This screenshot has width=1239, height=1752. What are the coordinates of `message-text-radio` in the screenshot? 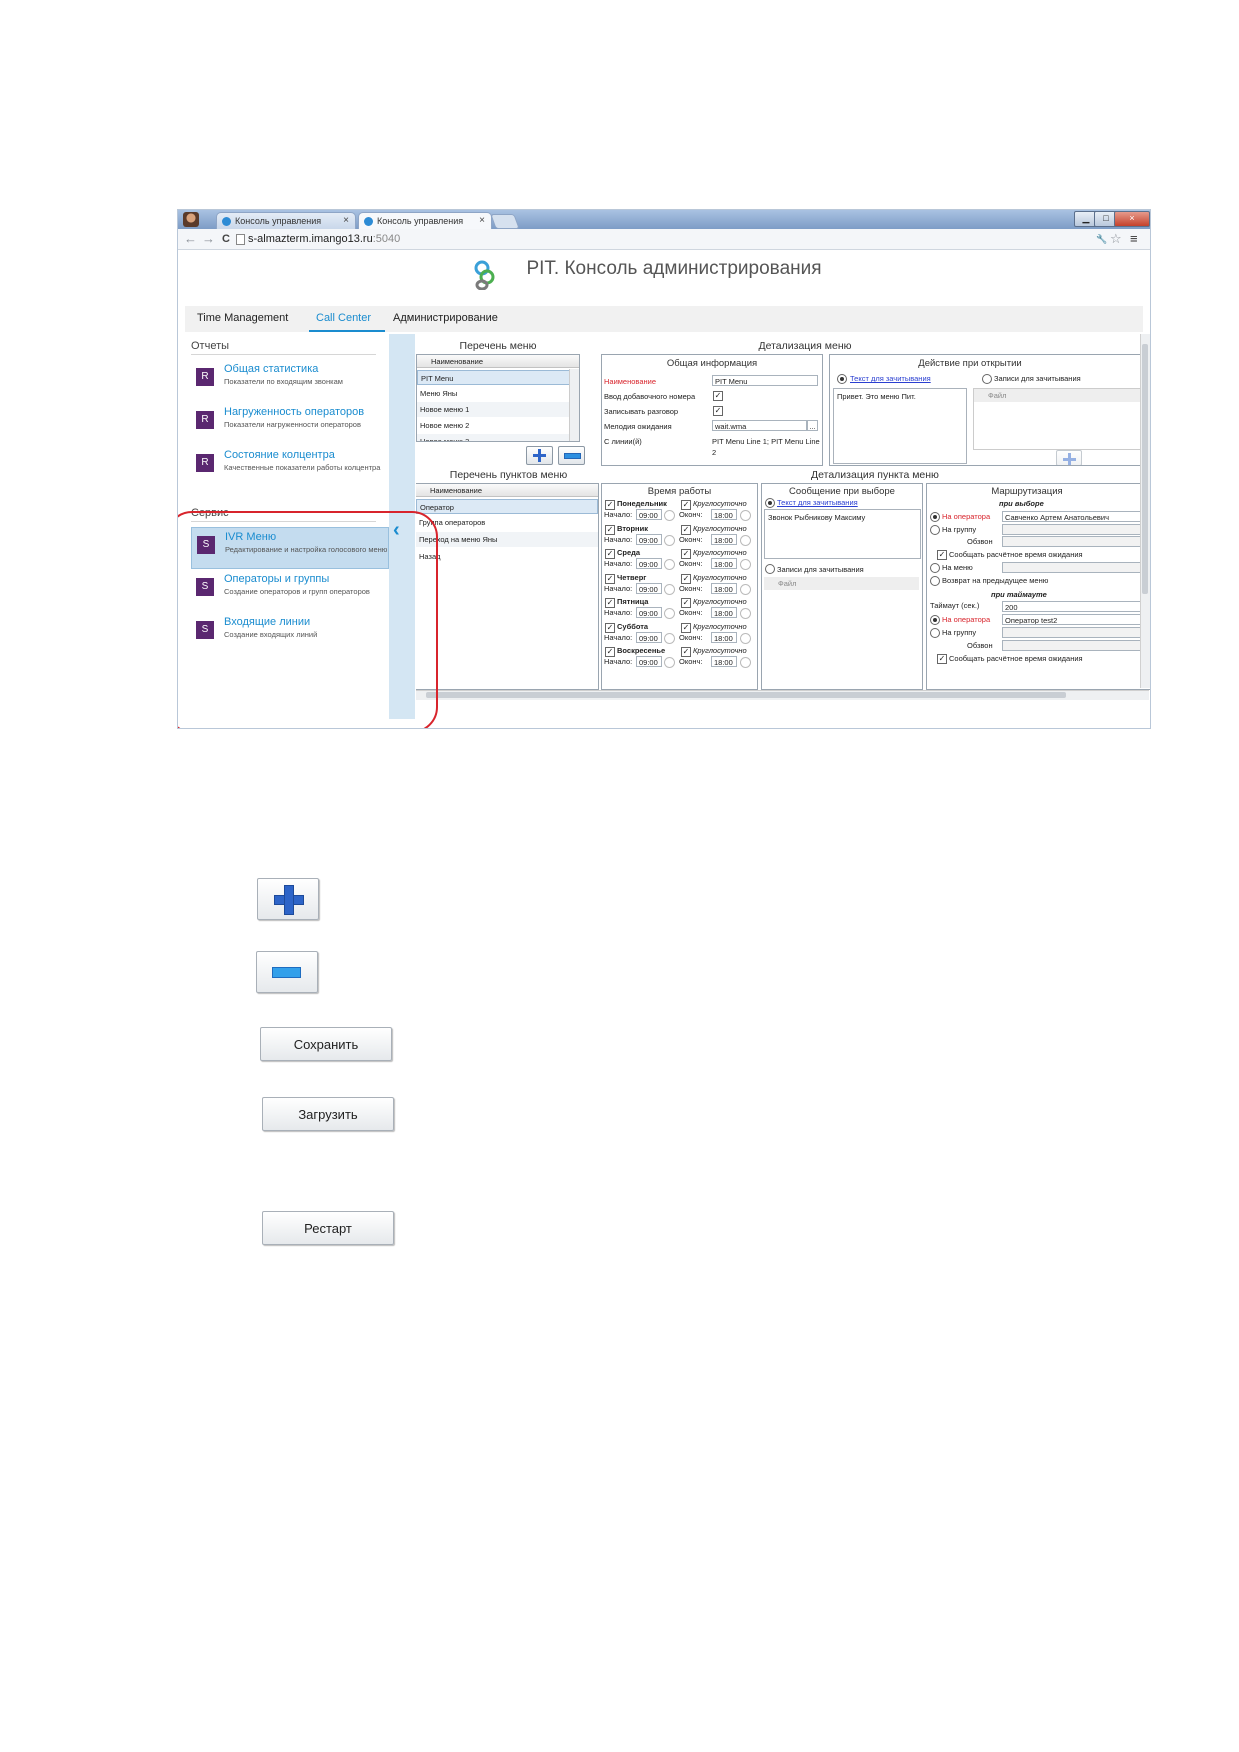 It's located at (770, 503).